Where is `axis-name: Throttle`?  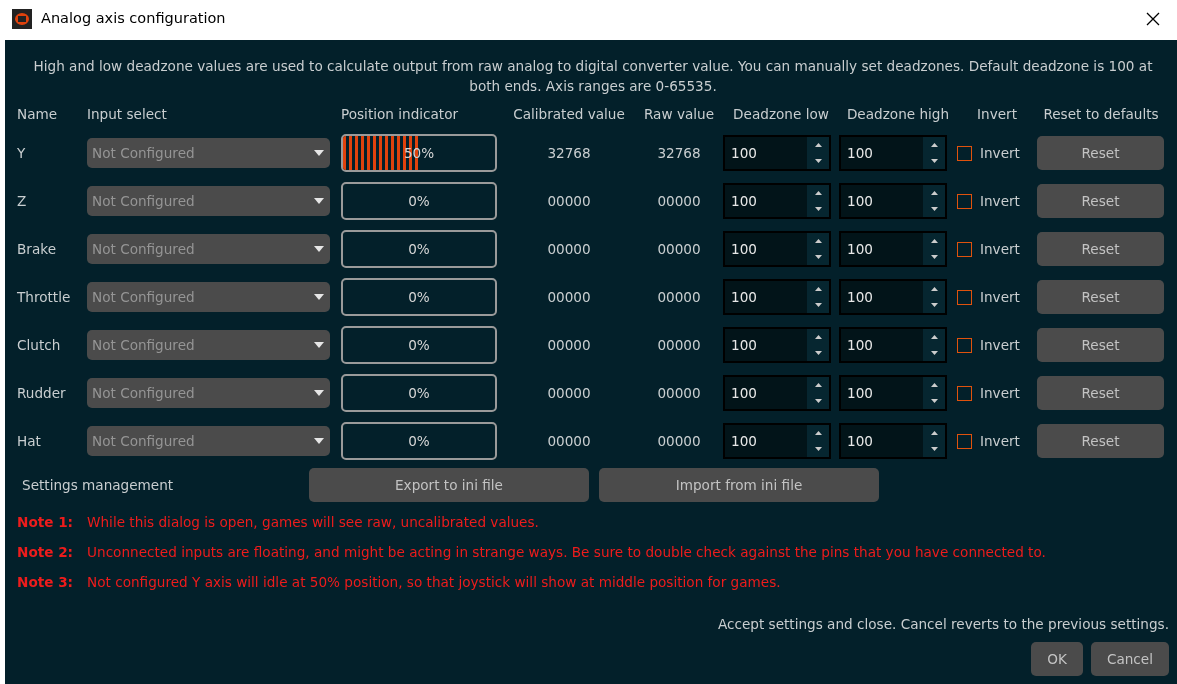
axis-name: Throttle is located at coordinates (44, 298).